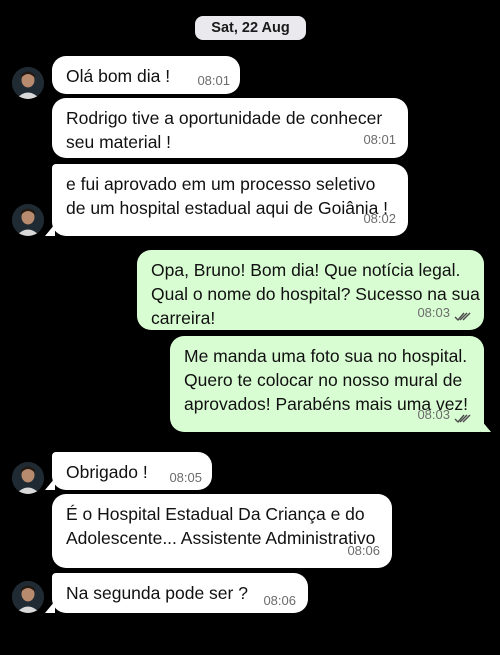  What do you see at coordinates (250, 28) in the screenshot?
I see `date-separator: Sat, 22 Aug` at bounding box center [250, 28].